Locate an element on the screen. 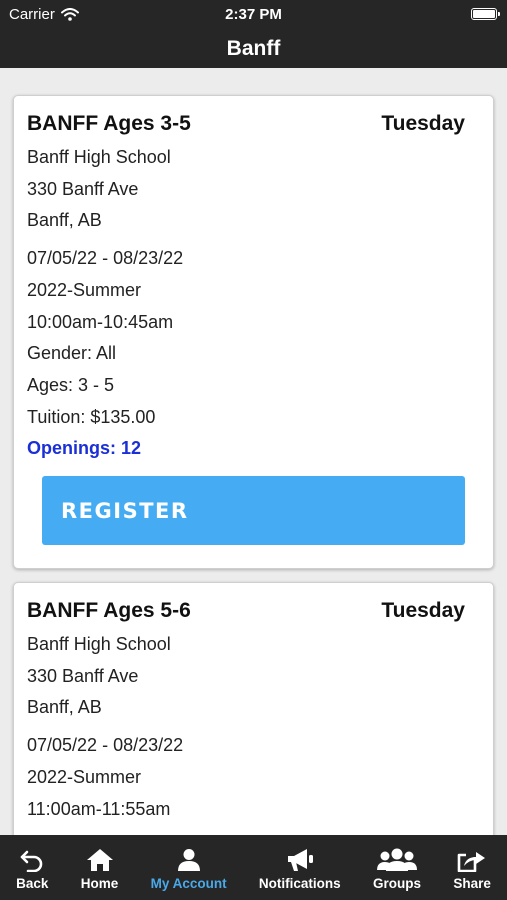  class-time: 10:00am-10:45am is located at coordinates (100, 321).